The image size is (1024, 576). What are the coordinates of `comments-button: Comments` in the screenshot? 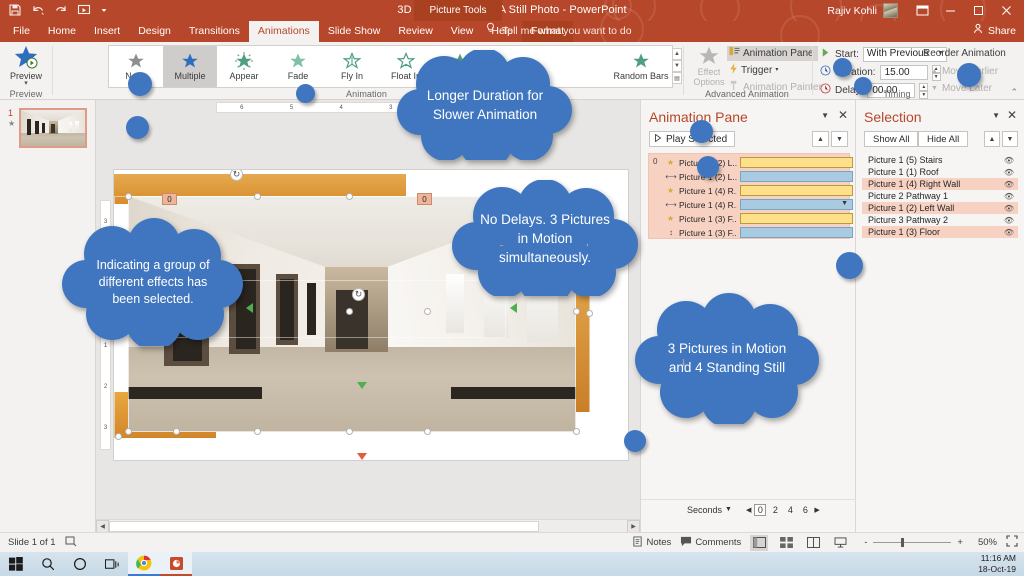 It's located at (710, 543).